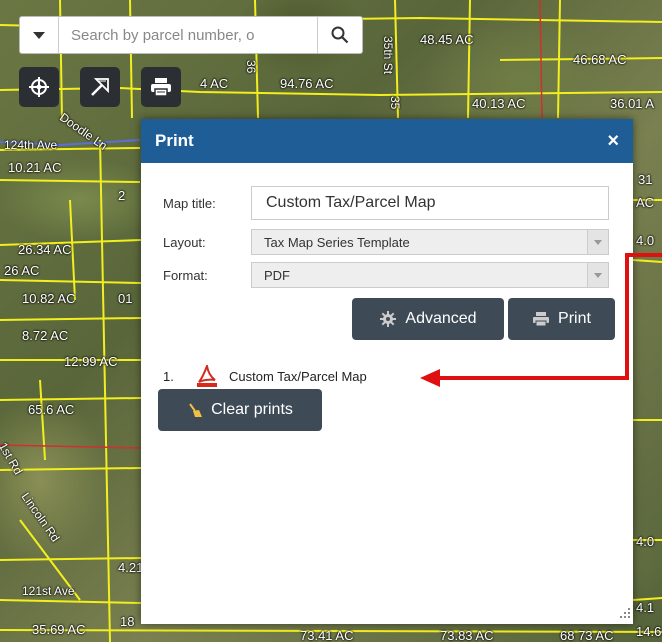 This screenshot has width=662, height=642. I want to click on search-input, so click(188, 35).